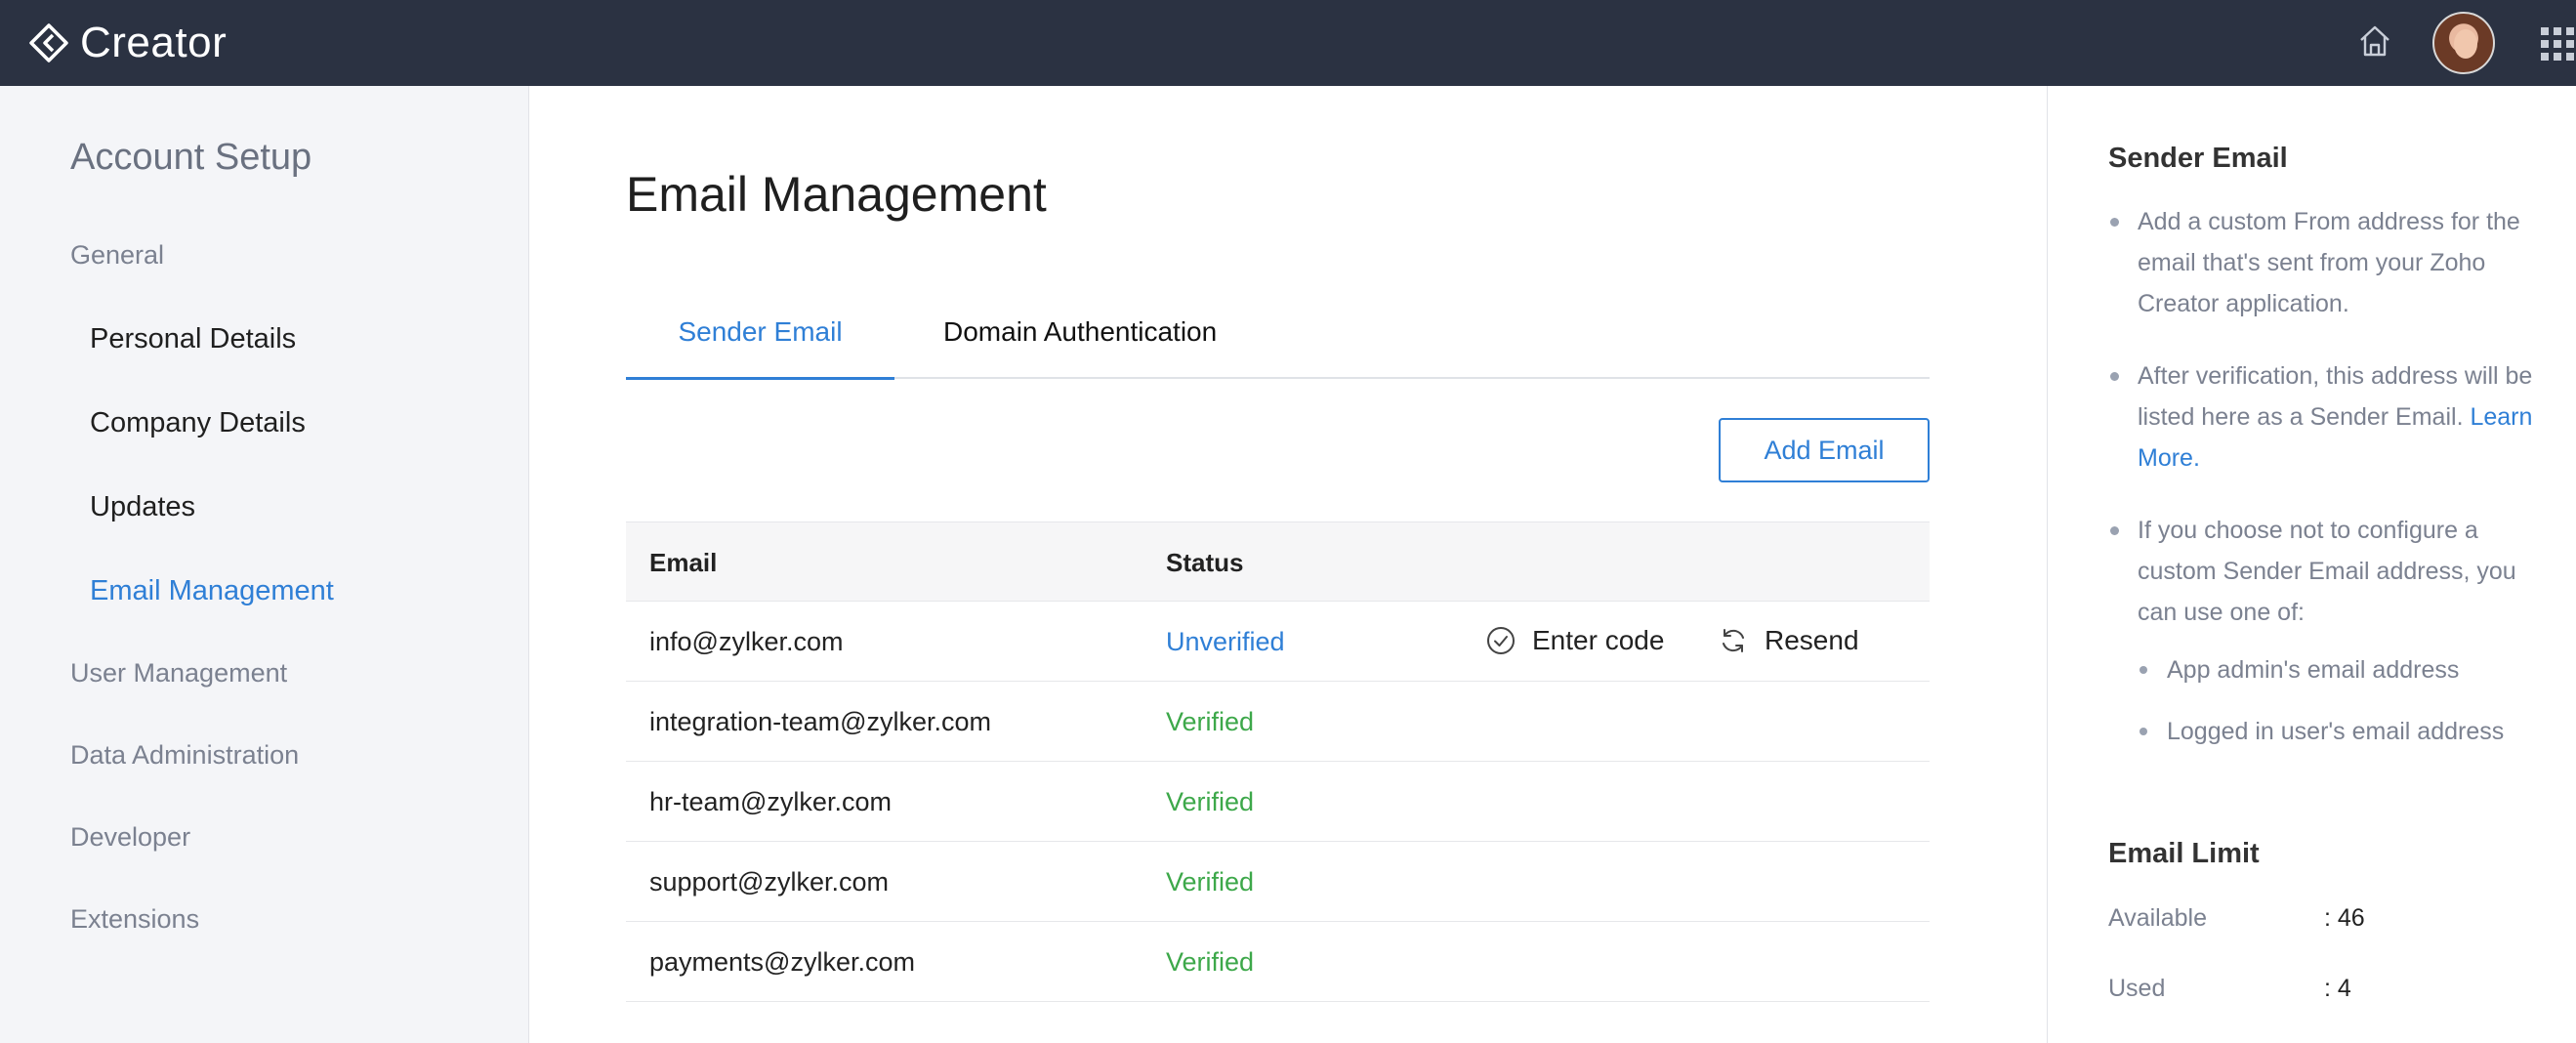  I want to click on email-cell: support@zylker.com, so click(769, 882).